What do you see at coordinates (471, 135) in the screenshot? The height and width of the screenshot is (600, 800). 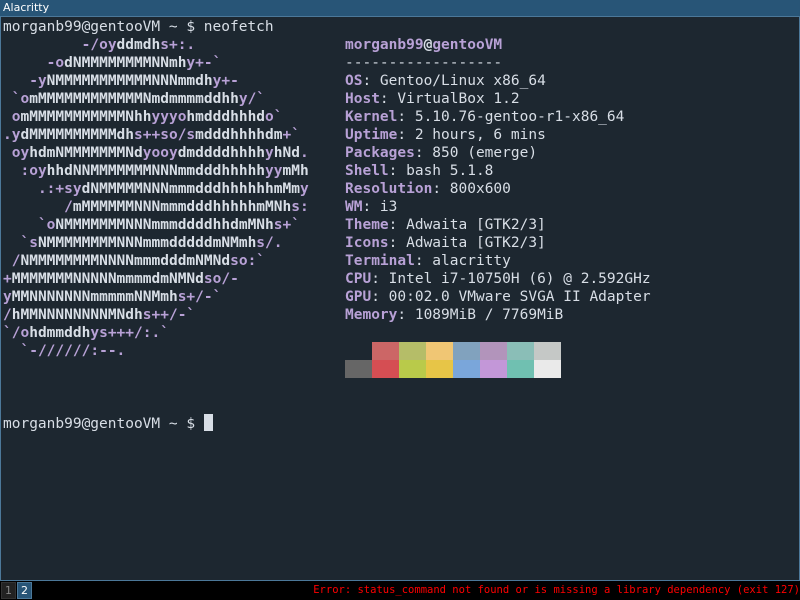 I see `info-value: : 2 hours, 6 mins` at bounding box center [471, 135].